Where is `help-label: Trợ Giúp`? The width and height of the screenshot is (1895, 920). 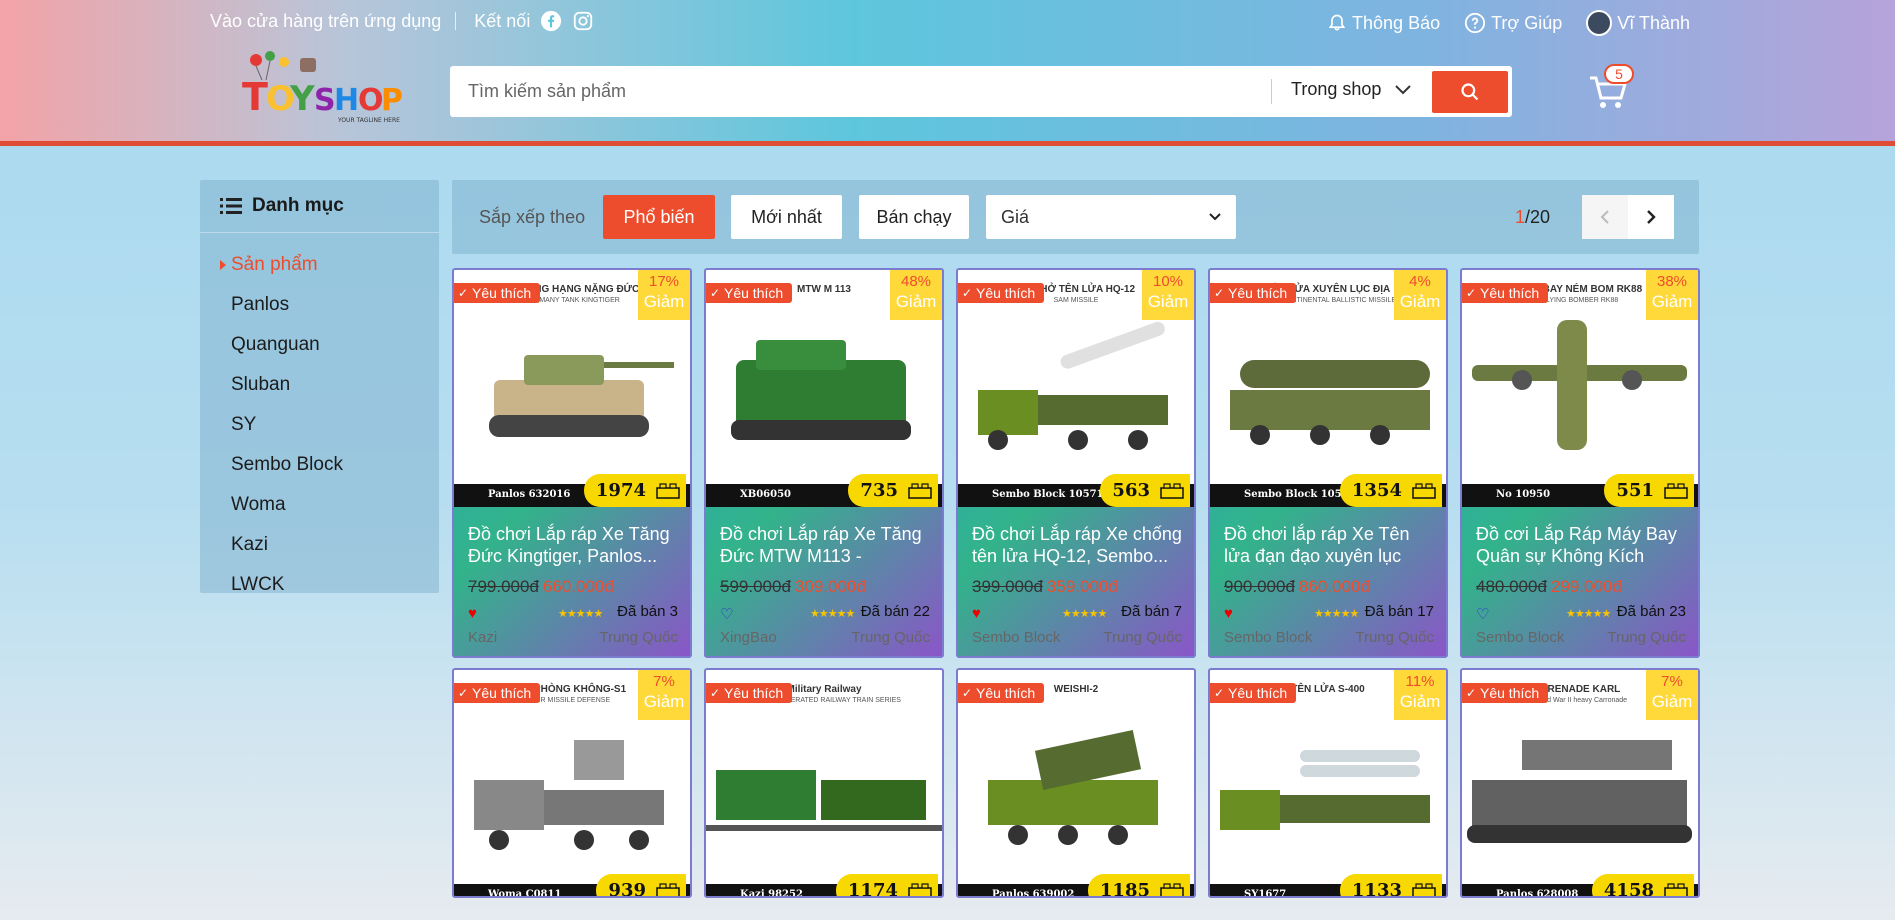 help-label: Trợ Giúp is located at coordinates (1527, 22).